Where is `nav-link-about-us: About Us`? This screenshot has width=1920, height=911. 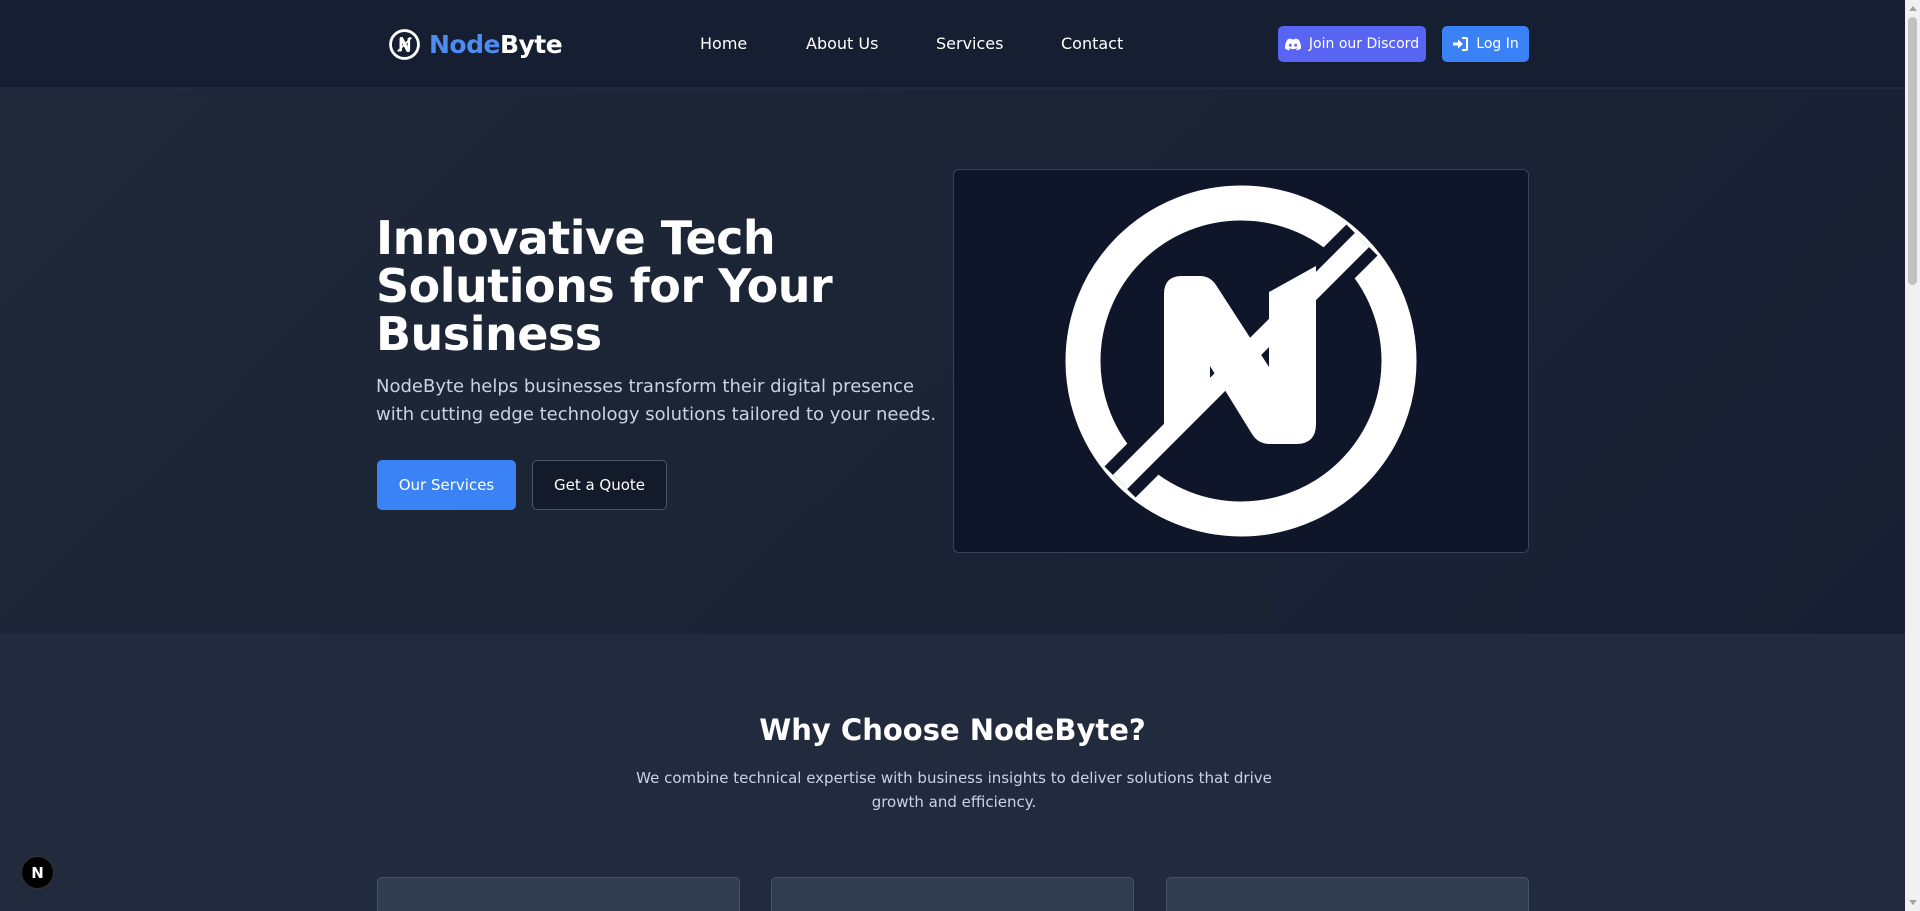 nav-link-about-us: About Us is located at coordinates (842, 44).